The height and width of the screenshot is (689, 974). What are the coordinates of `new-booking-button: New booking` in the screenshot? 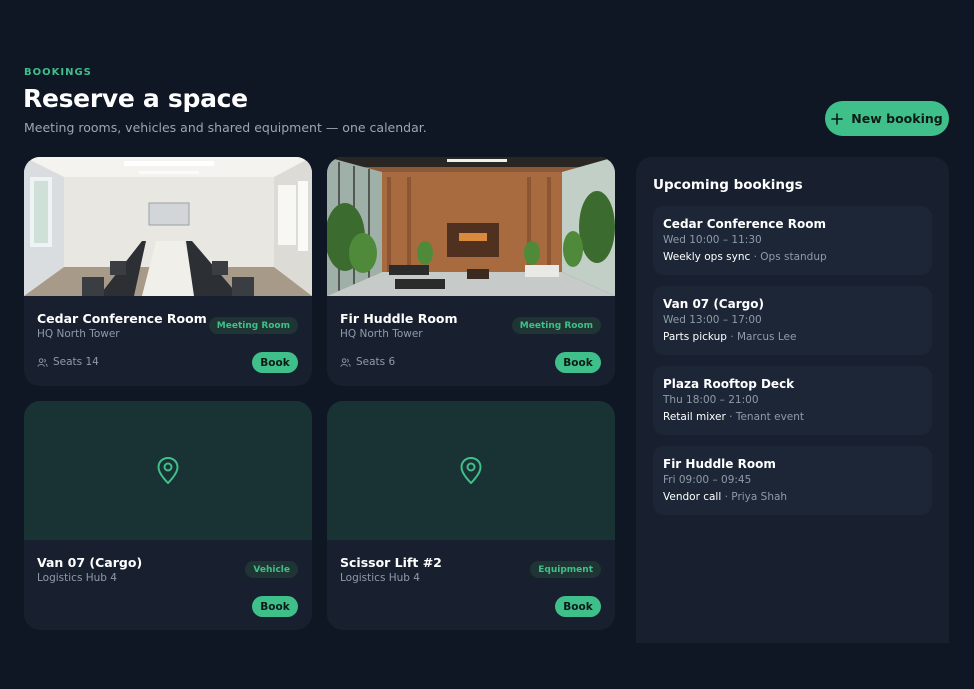 It's located at (887, 118).